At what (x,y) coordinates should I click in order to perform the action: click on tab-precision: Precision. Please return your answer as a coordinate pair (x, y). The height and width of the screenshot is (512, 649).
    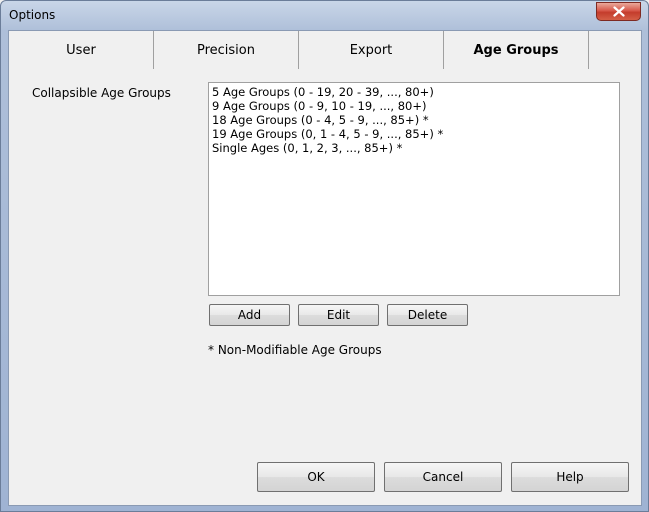
    Looking at the image, I should click on (226, 50).